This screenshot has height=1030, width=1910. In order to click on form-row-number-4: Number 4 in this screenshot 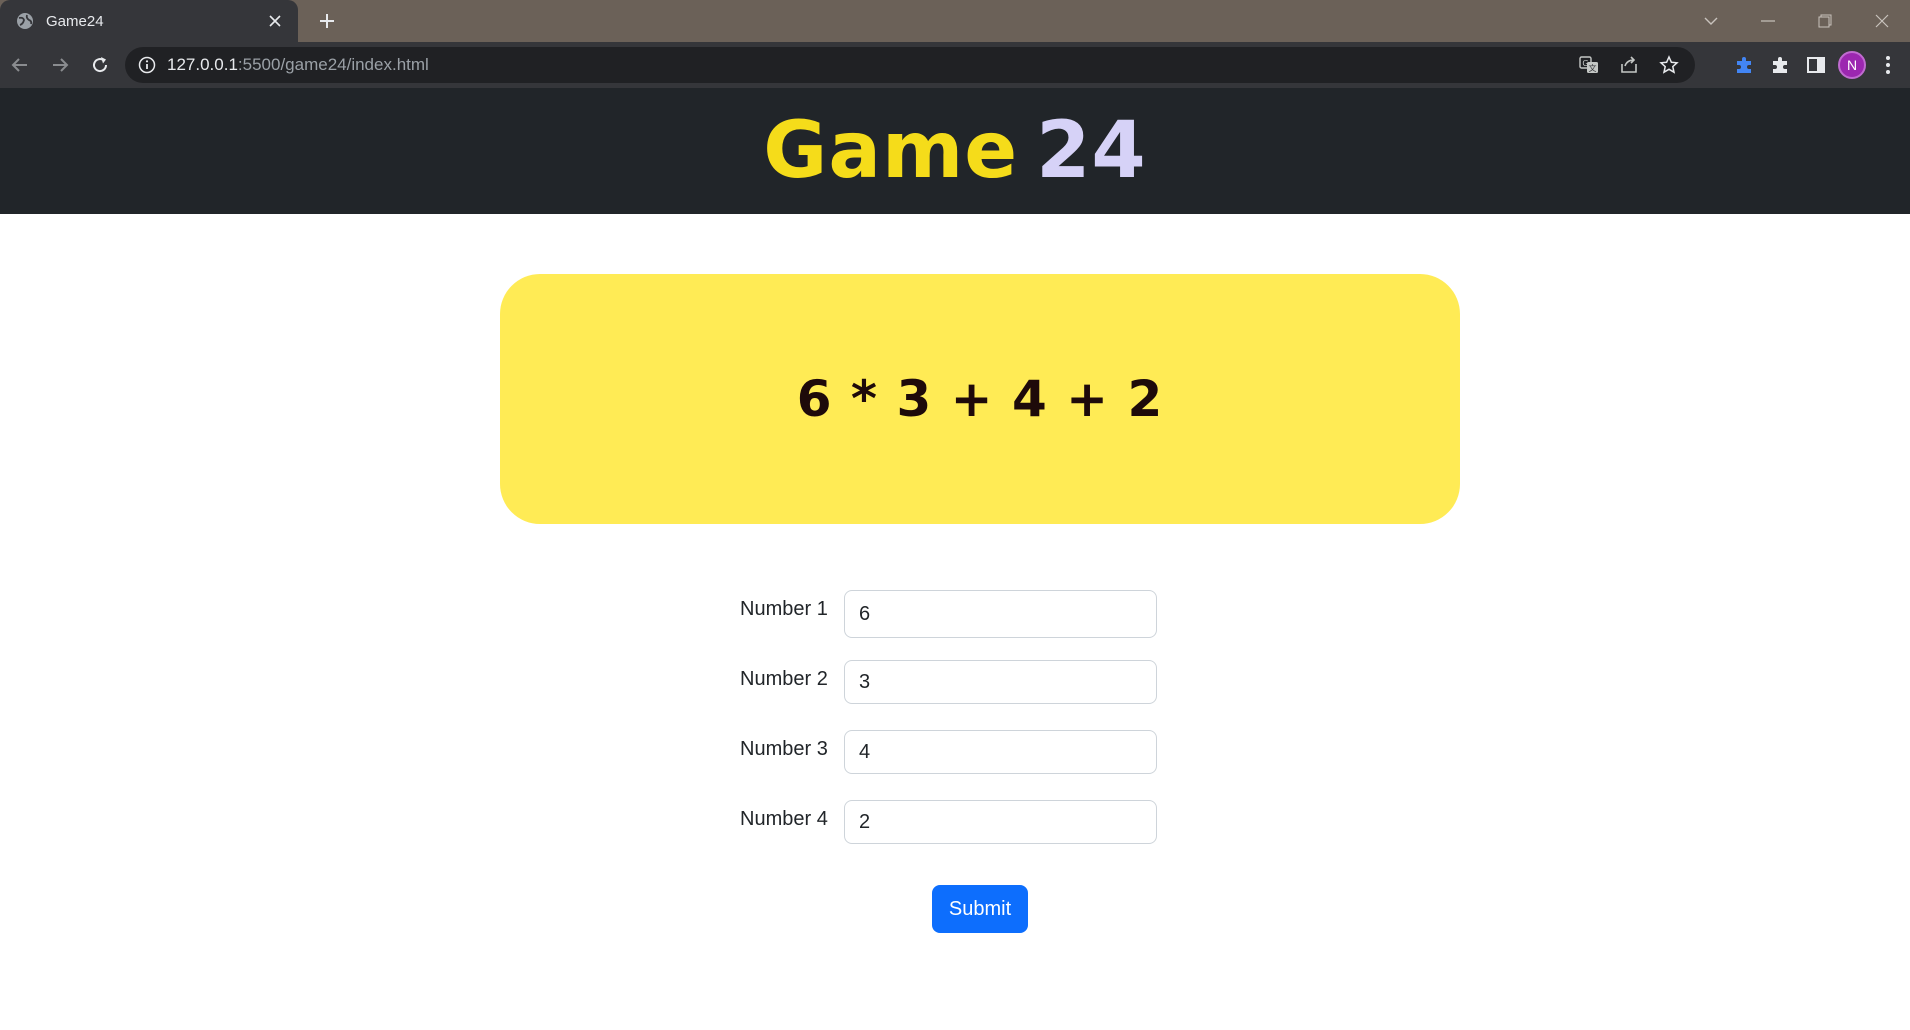, I will do `click(950, 835)`.